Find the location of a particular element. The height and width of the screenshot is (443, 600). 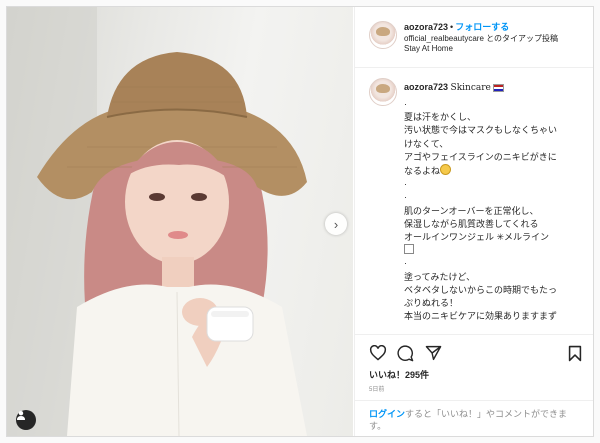

header-username: aozora723 is located at coordinates (426, 27).